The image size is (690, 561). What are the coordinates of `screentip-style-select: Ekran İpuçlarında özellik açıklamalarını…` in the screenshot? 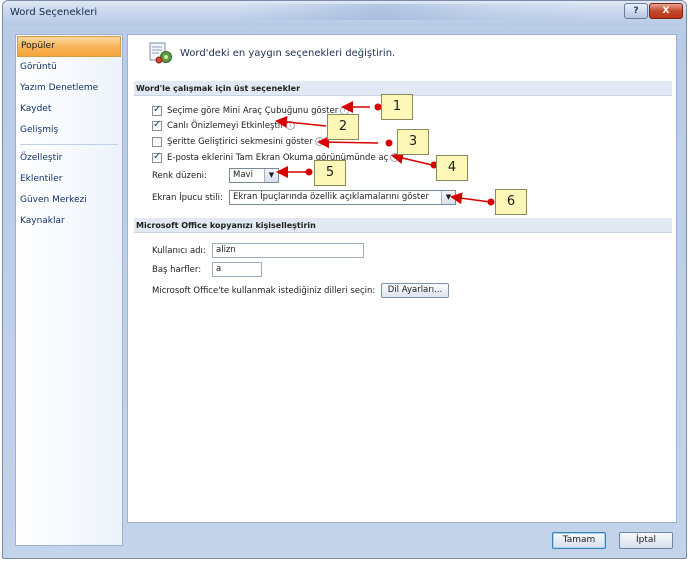 It's located at (342, 197).